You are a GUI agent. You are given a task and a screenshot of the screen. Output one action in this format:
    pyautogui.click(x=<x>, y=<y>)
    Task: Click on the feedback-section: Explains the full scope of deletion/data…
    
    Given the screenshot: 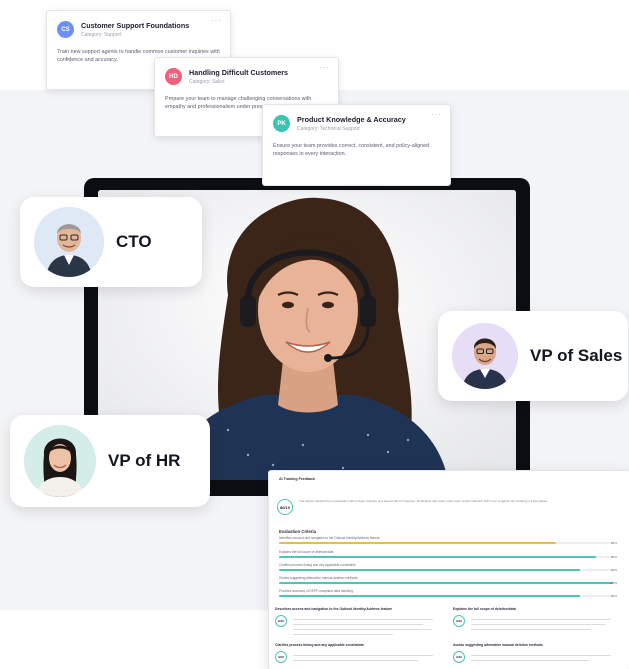 What is the action you would take?
    pyautogui.click(x=538, y=627)
    